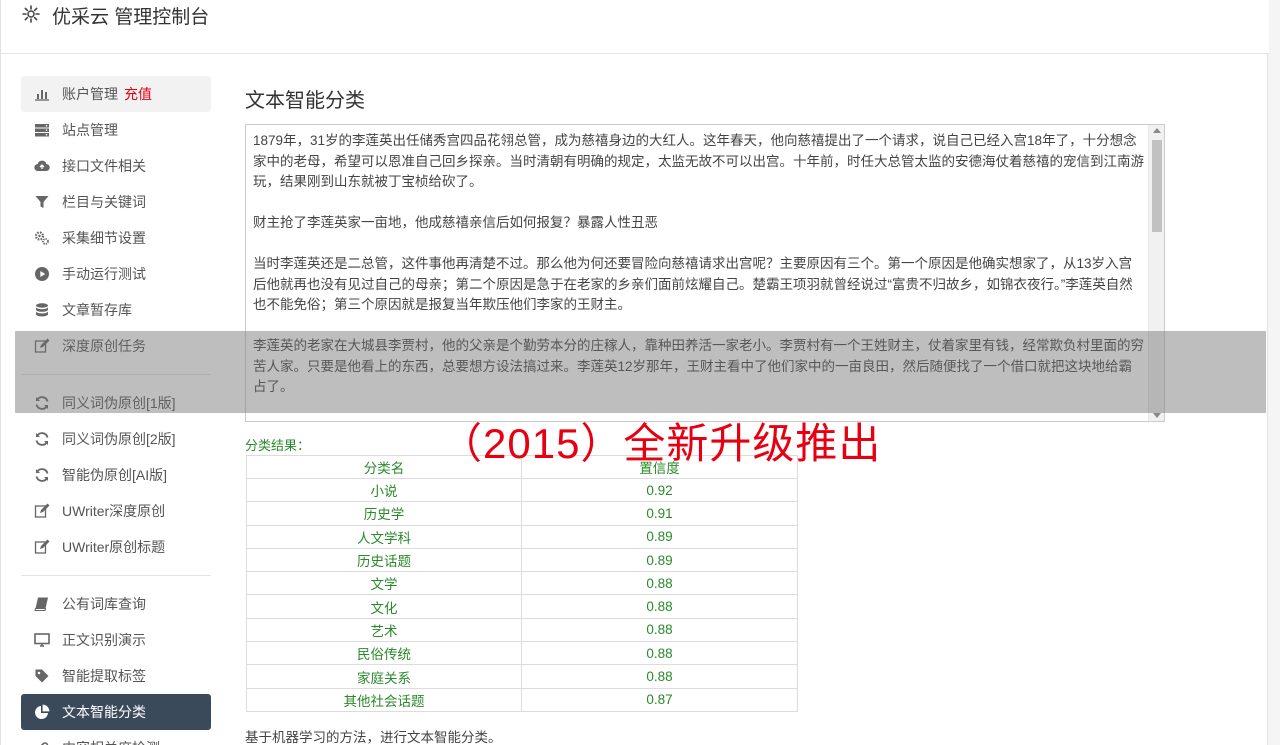 This screenshot has width=1280, height=745. What do you see at coordinates (384, 699) in the screenshot?
I see `category-cell: 其他社会话题` at bounding box center [384, 699].